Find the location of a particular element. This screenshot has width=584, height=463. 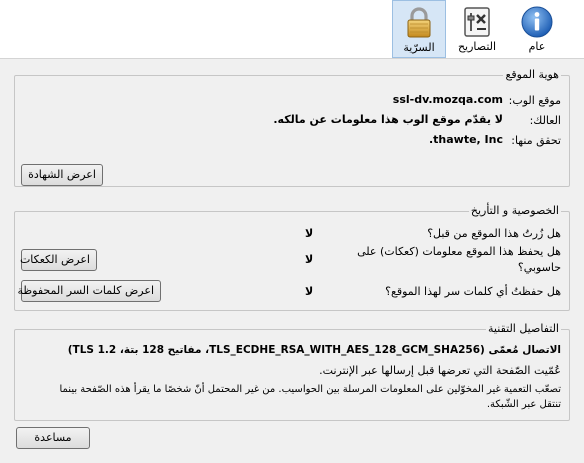

tab-permissions: التصاريح is located at coordinates (477, 29).